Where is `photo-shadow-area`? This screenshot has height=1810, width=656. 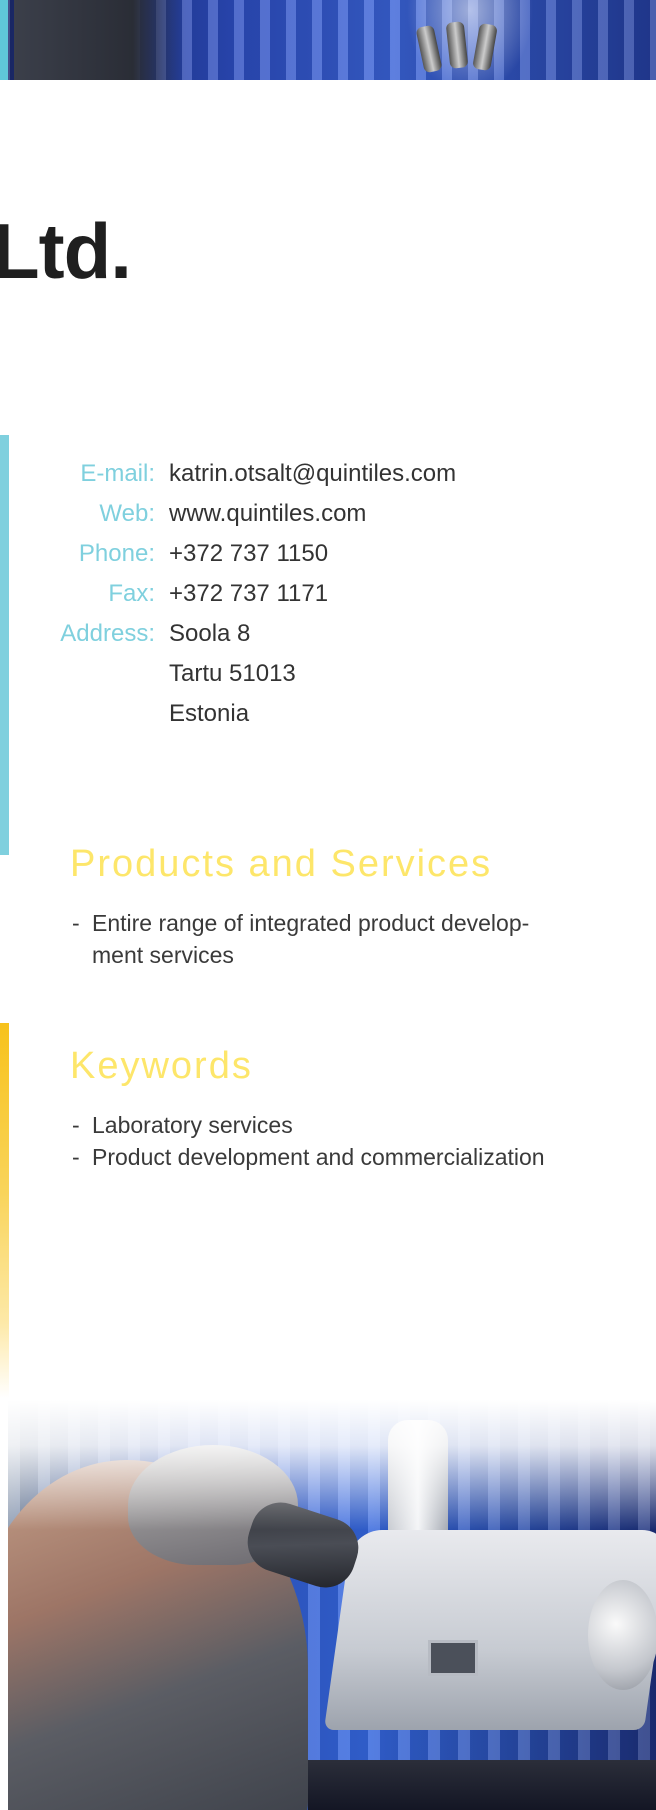 photo-shadow-area is located at coordinates (99, 40).